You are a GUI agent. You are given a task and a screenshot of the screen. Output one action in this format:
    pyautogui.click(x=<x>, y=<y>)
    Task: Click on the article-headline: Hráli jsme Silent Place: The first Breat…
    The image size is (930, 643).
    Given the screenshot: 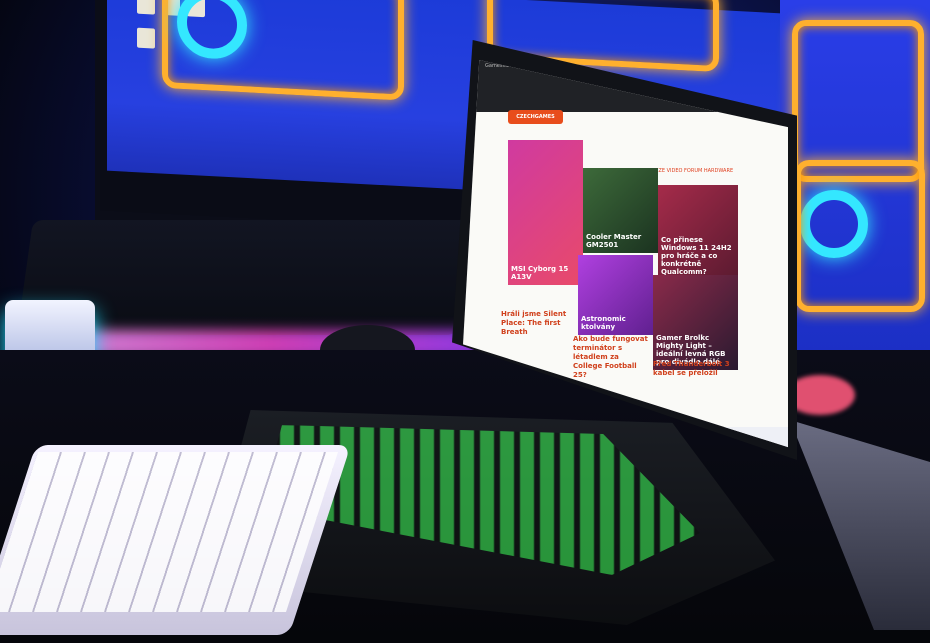 What is the action you would take?
    pyautogui.click(x=536, y=323)
    